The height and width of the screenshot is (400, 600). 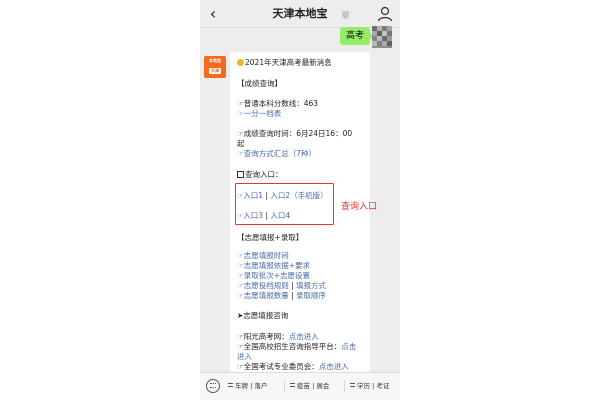 What do you see at coordinates (244, 357) in the screenshot?
I see `consult-platform-link-cont: 进入` at bounding box center [244, 357].